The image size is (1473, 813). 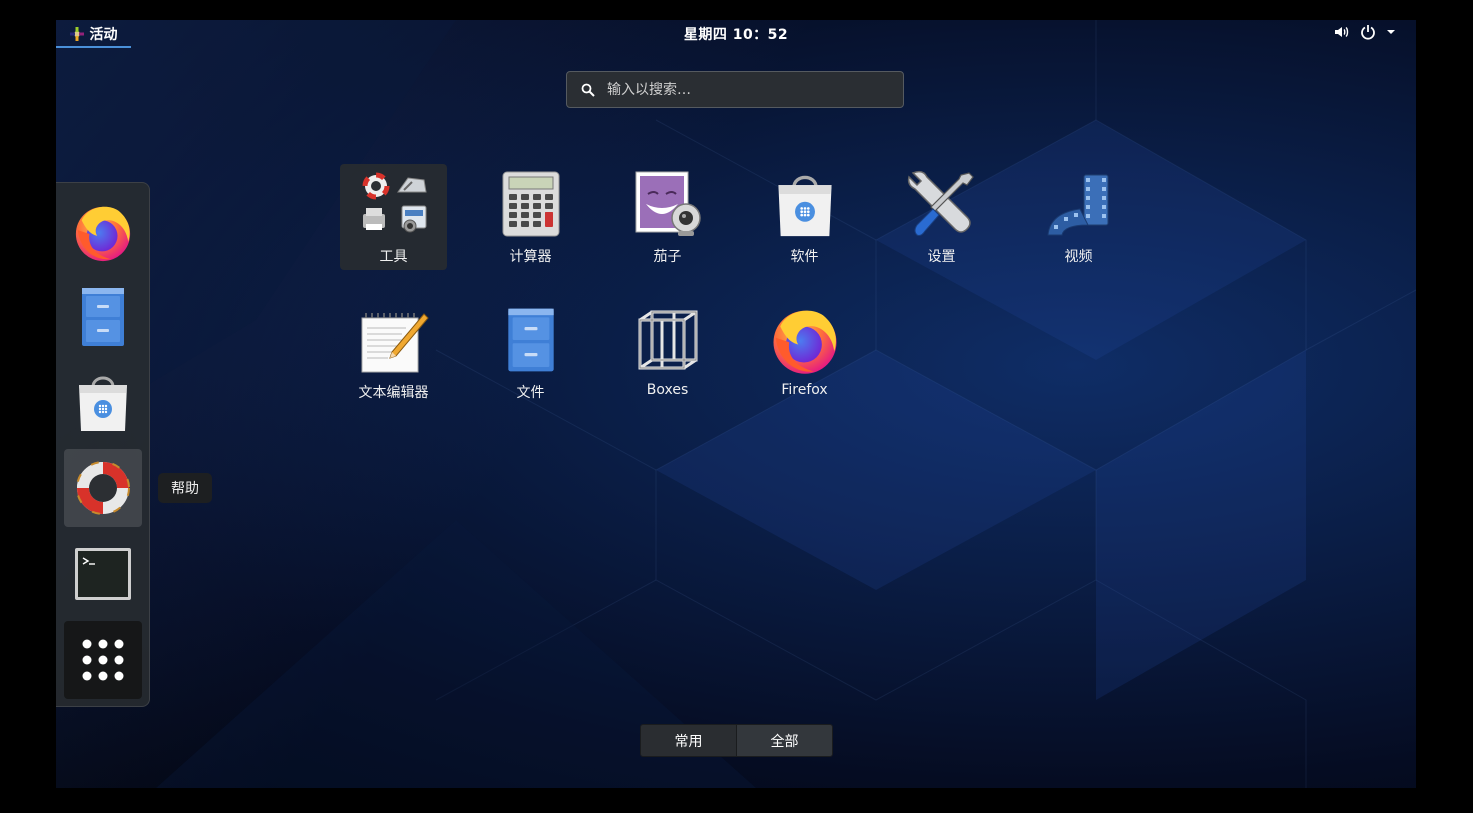 I want to click on app-label: 计算器, so click(x=530, y=257).